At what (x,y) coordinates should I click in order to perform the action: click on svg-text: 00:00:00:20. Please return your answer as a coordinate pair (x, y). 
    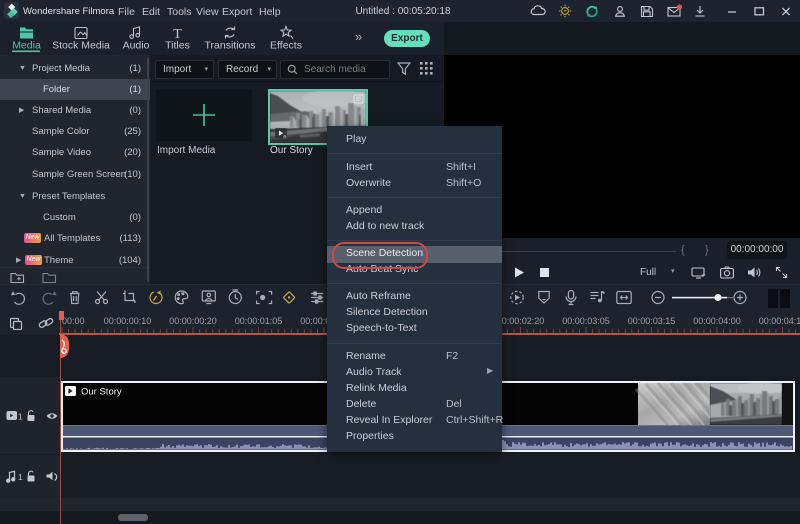
    Looking at the image, I should click on (193, 321).